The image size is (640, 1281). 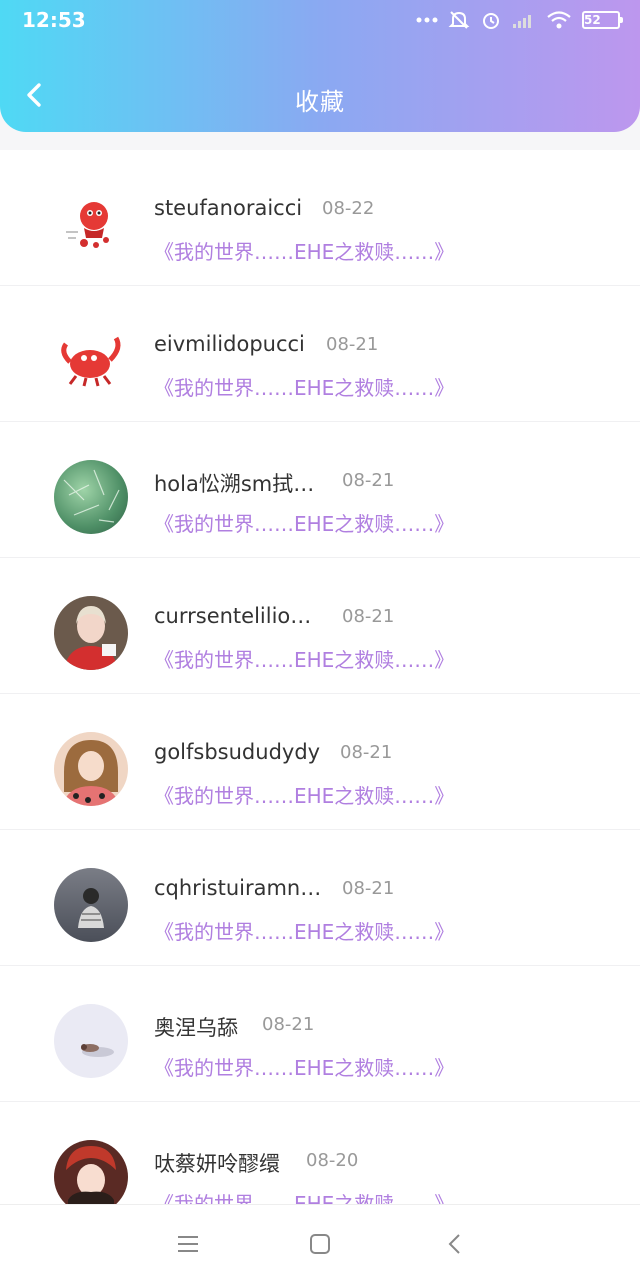 I want to click on list-item: eivmilidopucci 08-21 《我的世界……EHE之救赎……》, so click(x=320, y=354).